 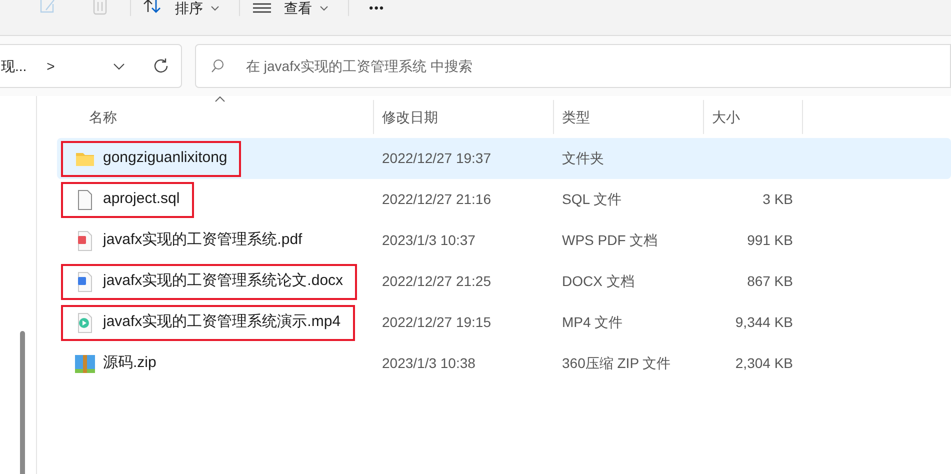 I want to click on column-header: 修改日期, so click(x=463, y=117).